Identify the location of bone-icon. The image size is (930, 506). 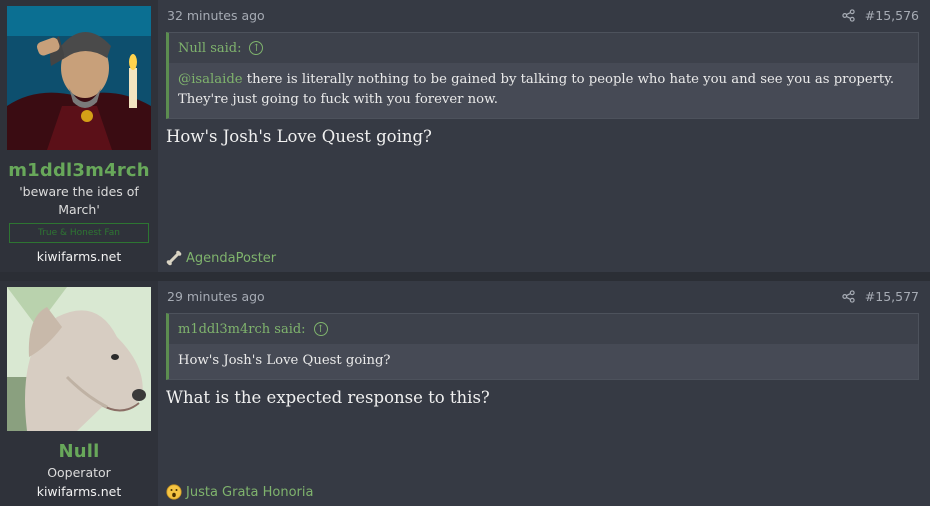
(174, 258).